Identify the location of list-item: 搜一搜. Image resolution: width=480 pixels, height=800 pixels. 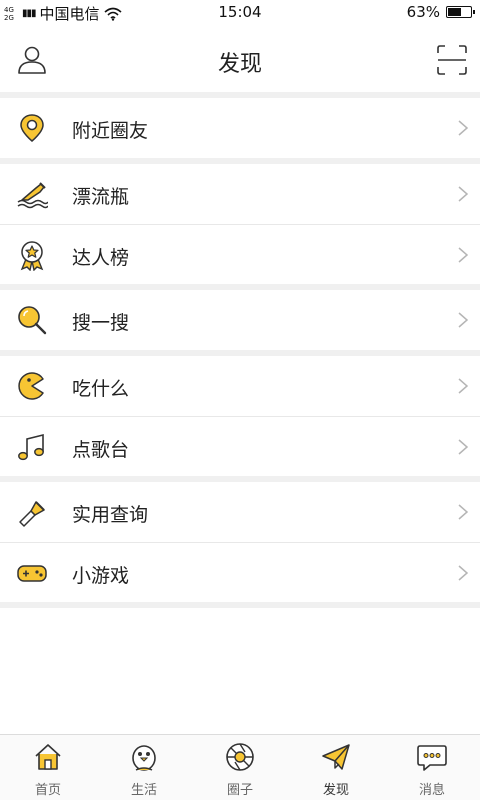
(240, 320).